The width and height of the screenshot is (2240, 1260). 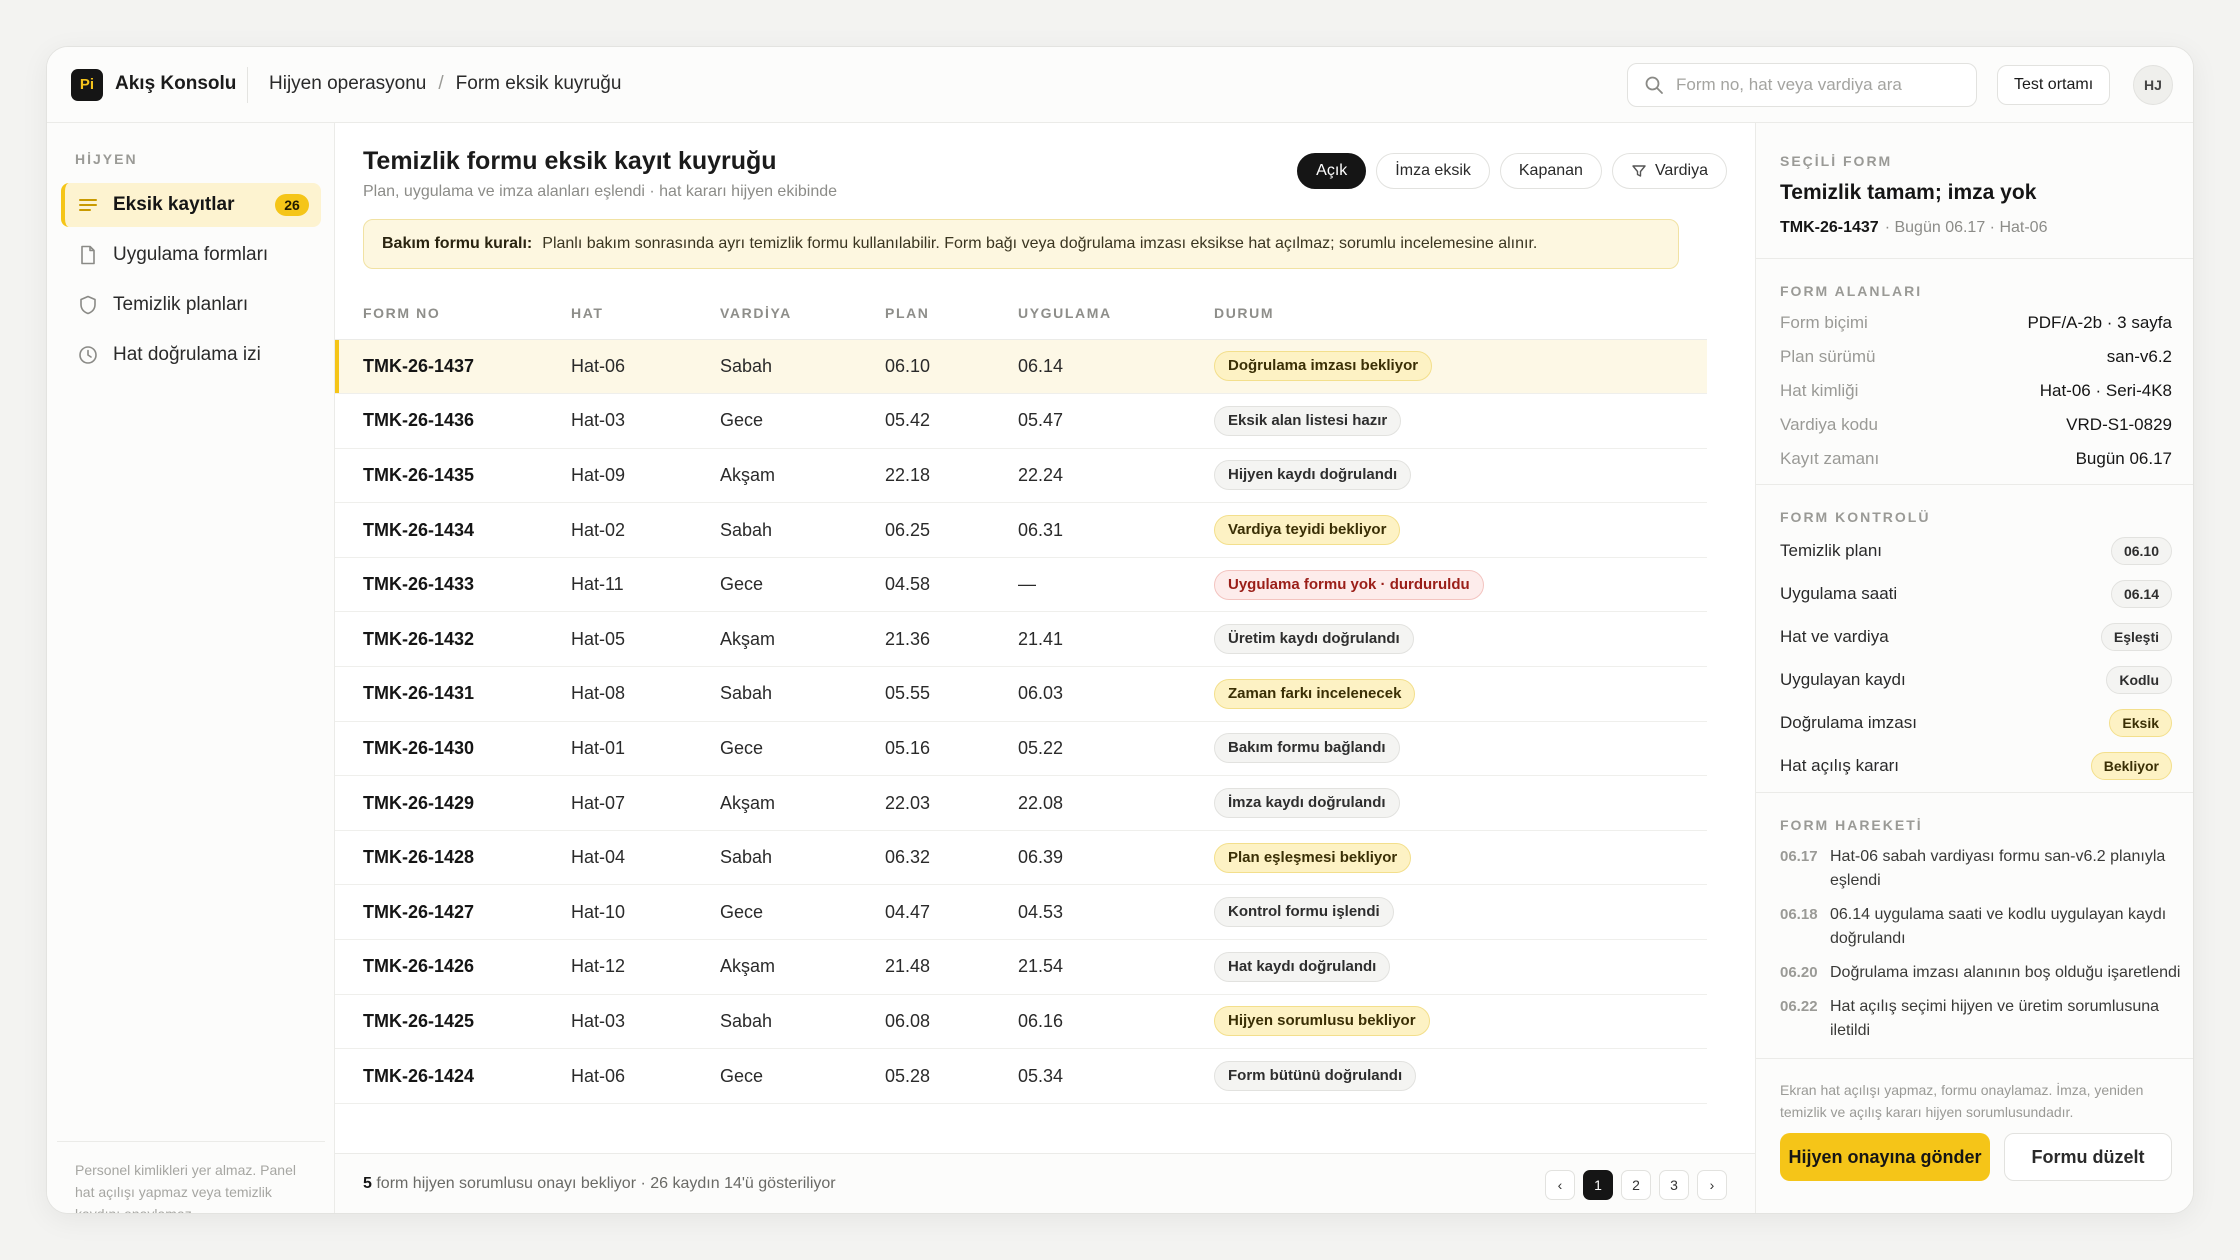 I want to click on selected-form-title: Temizlik tamam; imza yok, so click(x=1908, y=192).